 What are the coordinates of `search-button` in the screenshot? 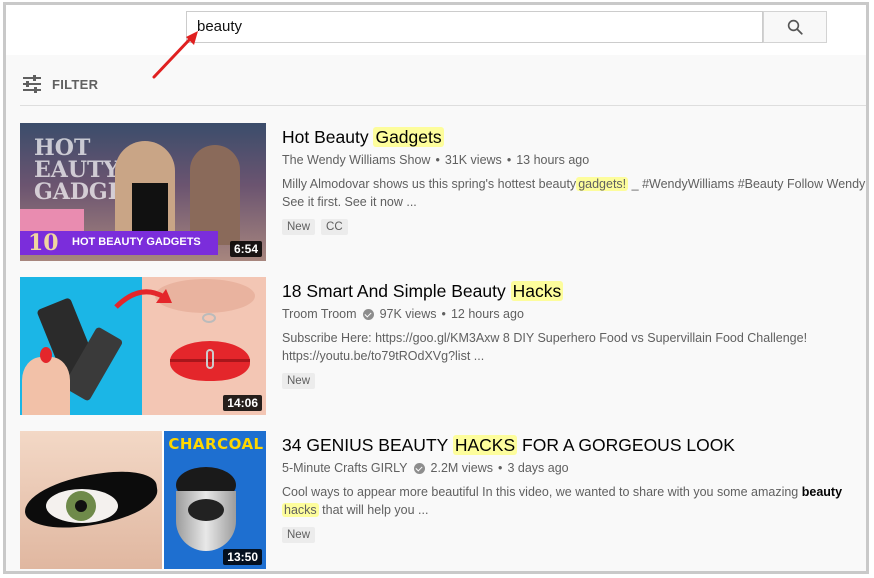 It's located at (795, 27).